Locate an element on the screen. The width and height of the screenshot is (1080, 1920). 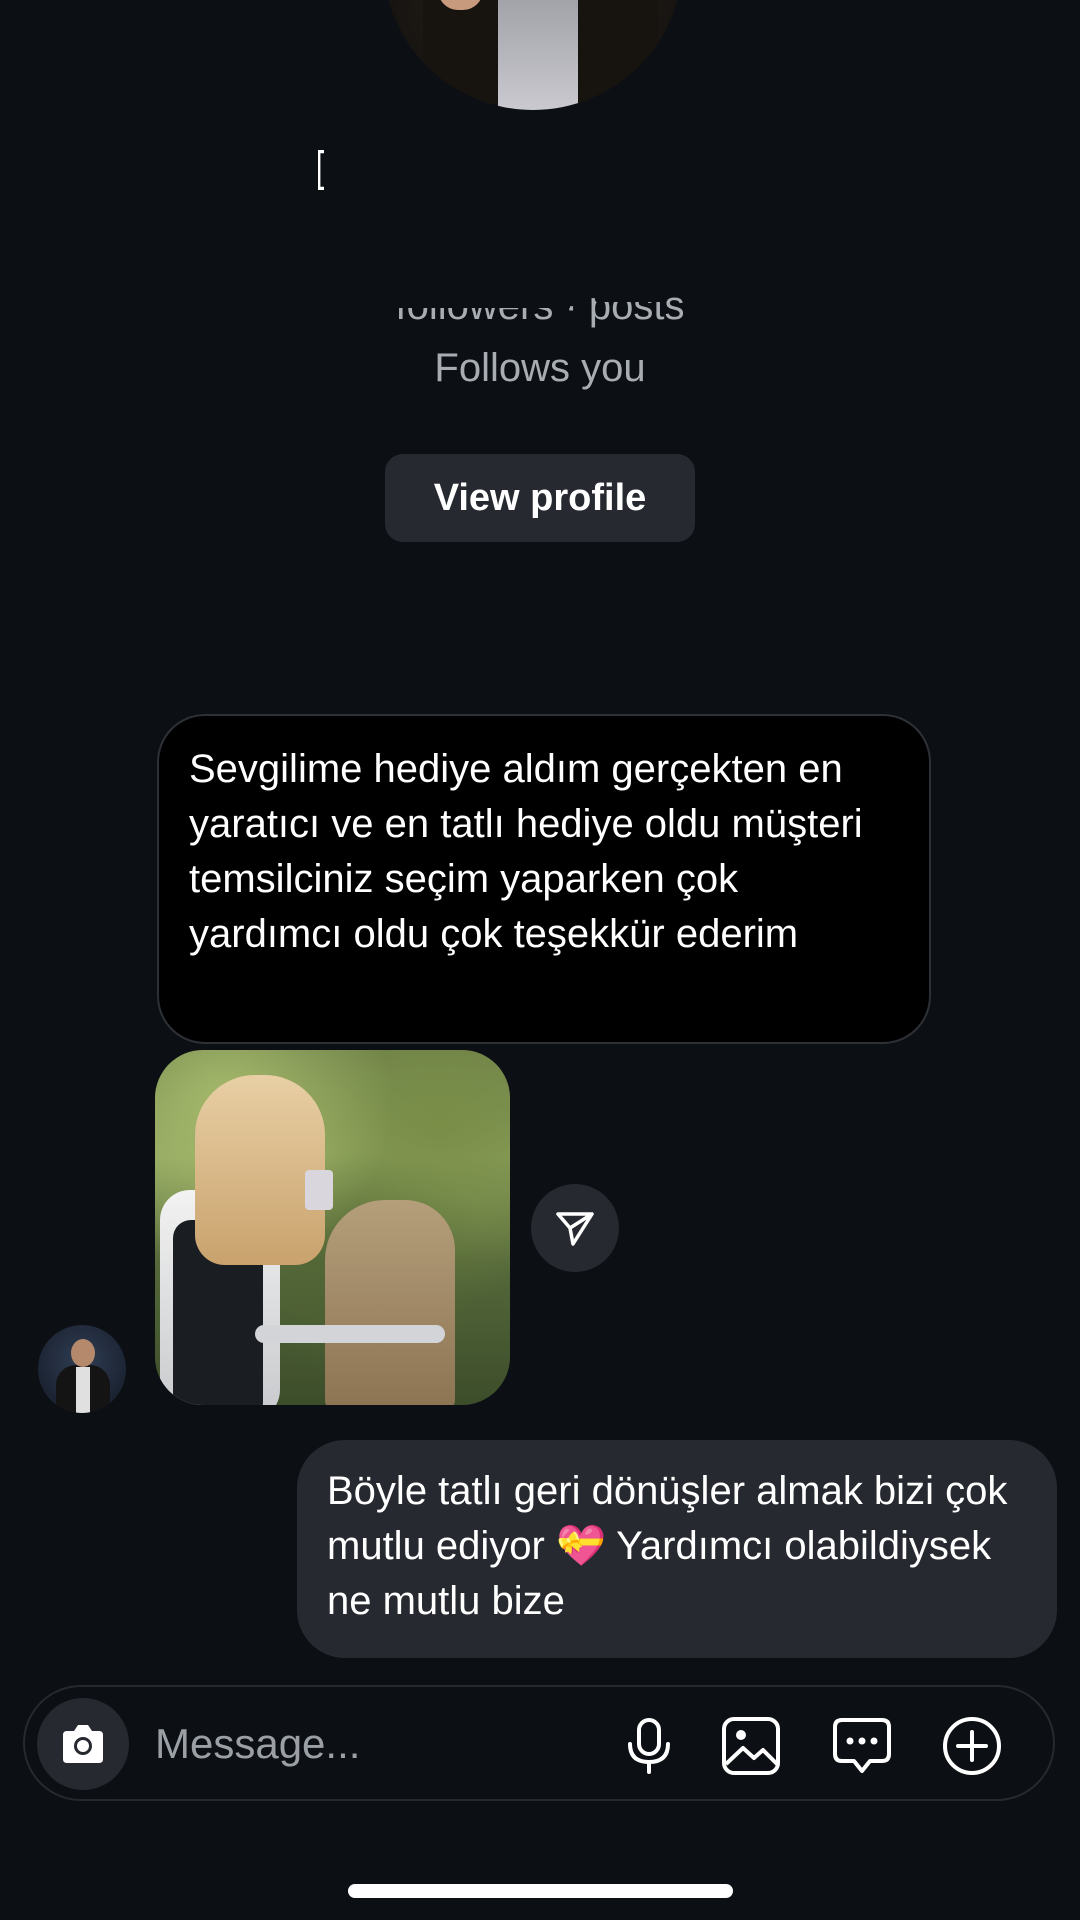
follows-you-label: Follows you is located at coordinates (540, 368).